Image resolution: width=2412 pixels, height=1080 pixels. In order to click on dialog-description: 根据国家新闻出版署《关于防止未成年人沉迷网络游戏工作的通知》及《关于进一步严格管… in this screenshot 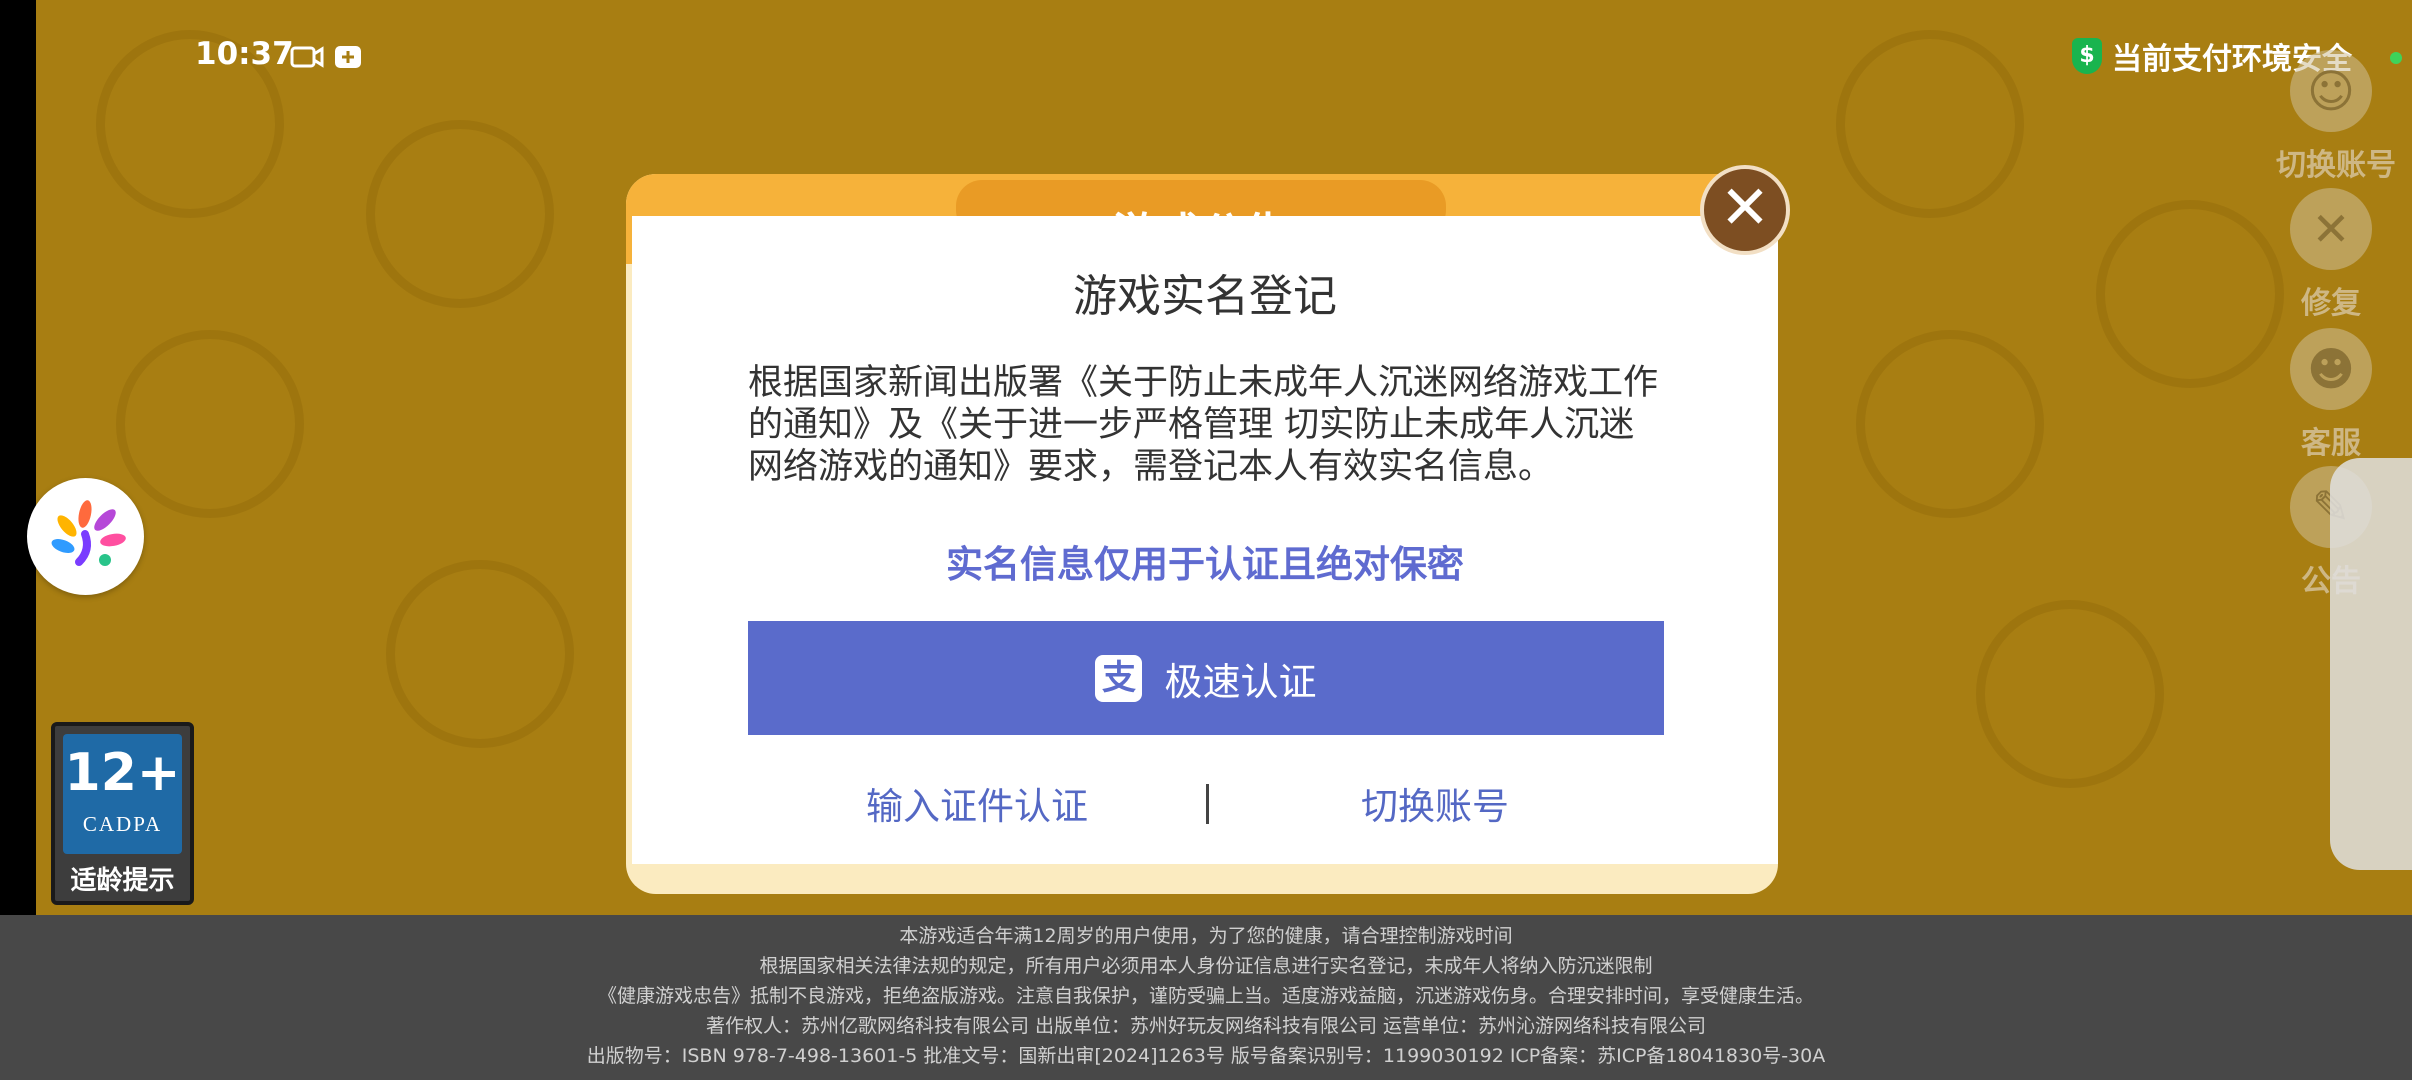, I will do `click(1203, 425)`.